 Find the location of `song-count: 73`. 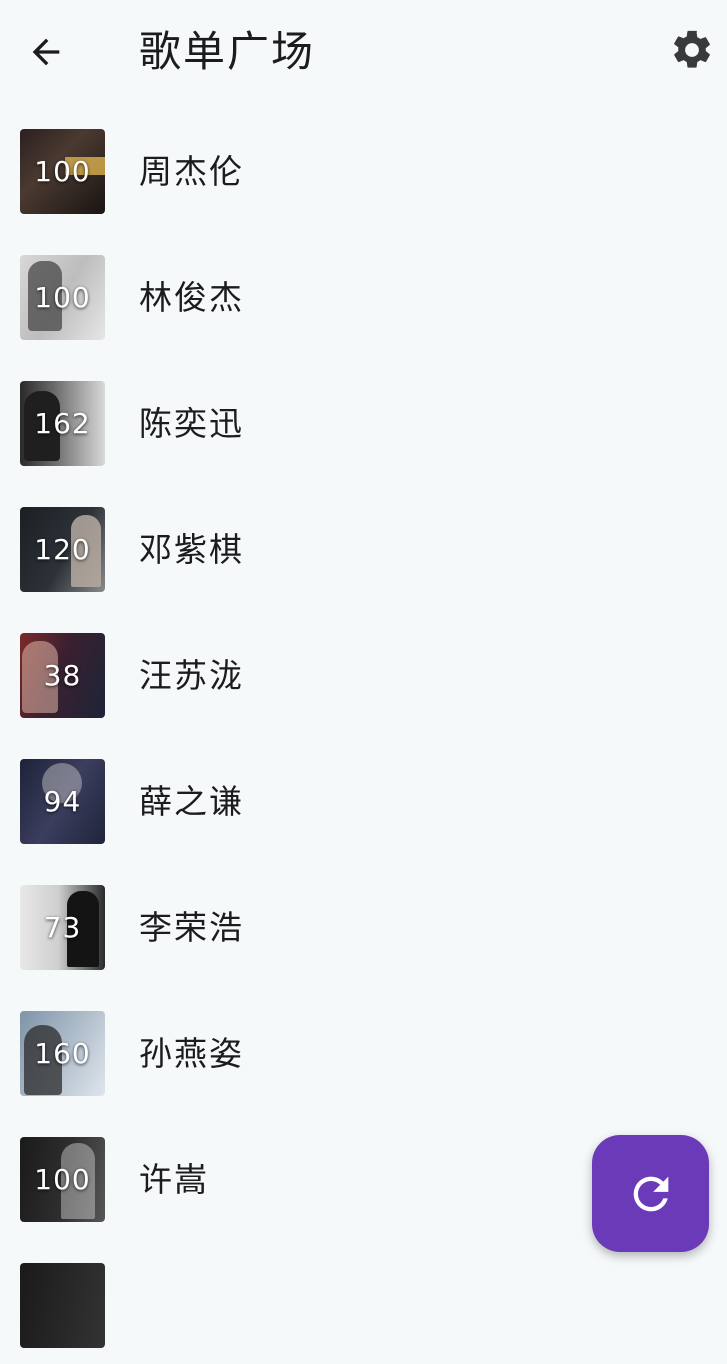

song-count: 73 is located at coordinates (62, 927).